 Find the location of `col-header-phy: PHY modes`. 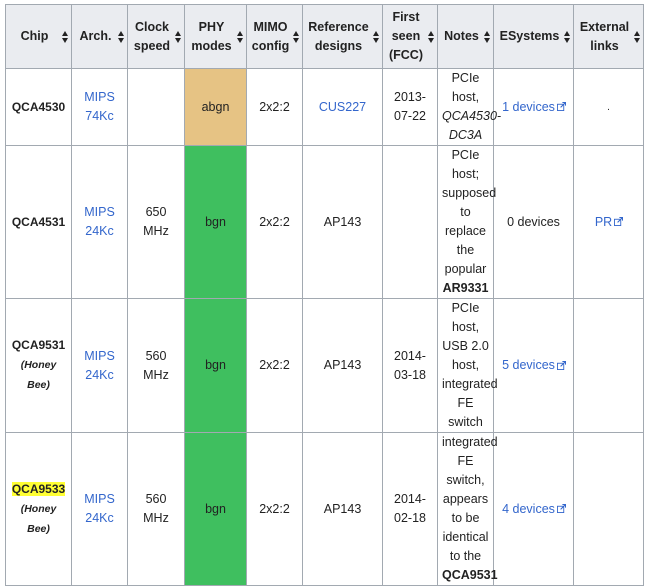

col-header-phy: PHY modes is located at coordinates (215, 36).